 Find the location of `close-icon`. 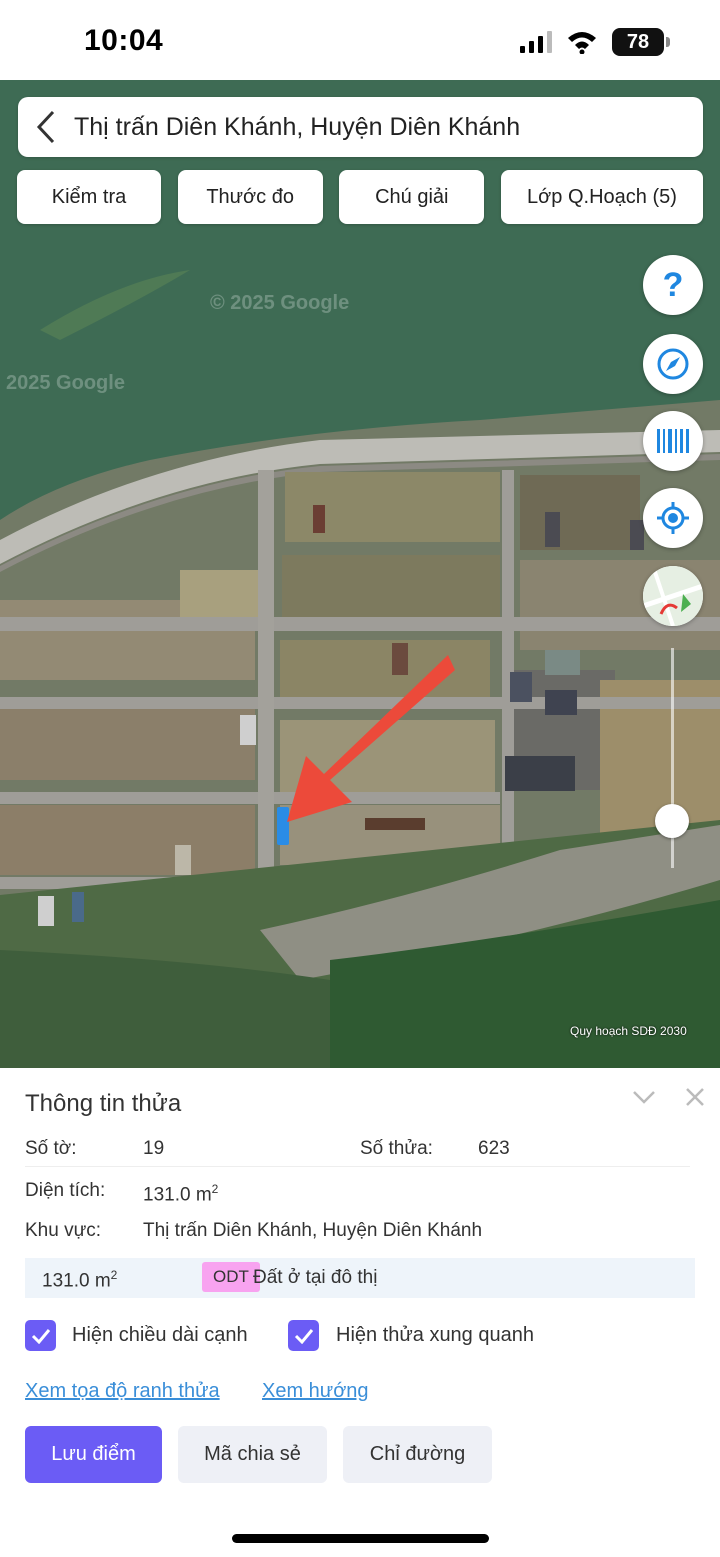

close-icon is located at coordinates (695, 1097).